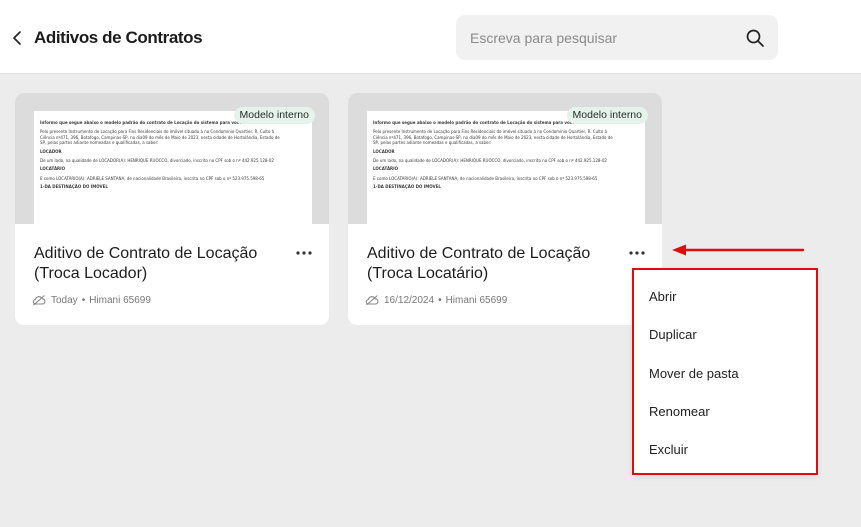  Describe the element at coordinates (64, 300) in the screenshot. I see `card-date: Today` at that location.